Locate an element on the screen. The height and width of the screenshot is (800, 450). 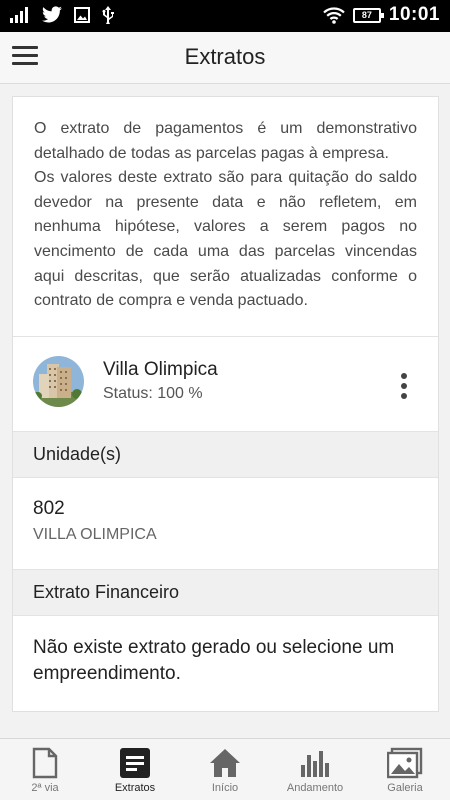
nav-label: Andamento is located at coordinates (315, 788).